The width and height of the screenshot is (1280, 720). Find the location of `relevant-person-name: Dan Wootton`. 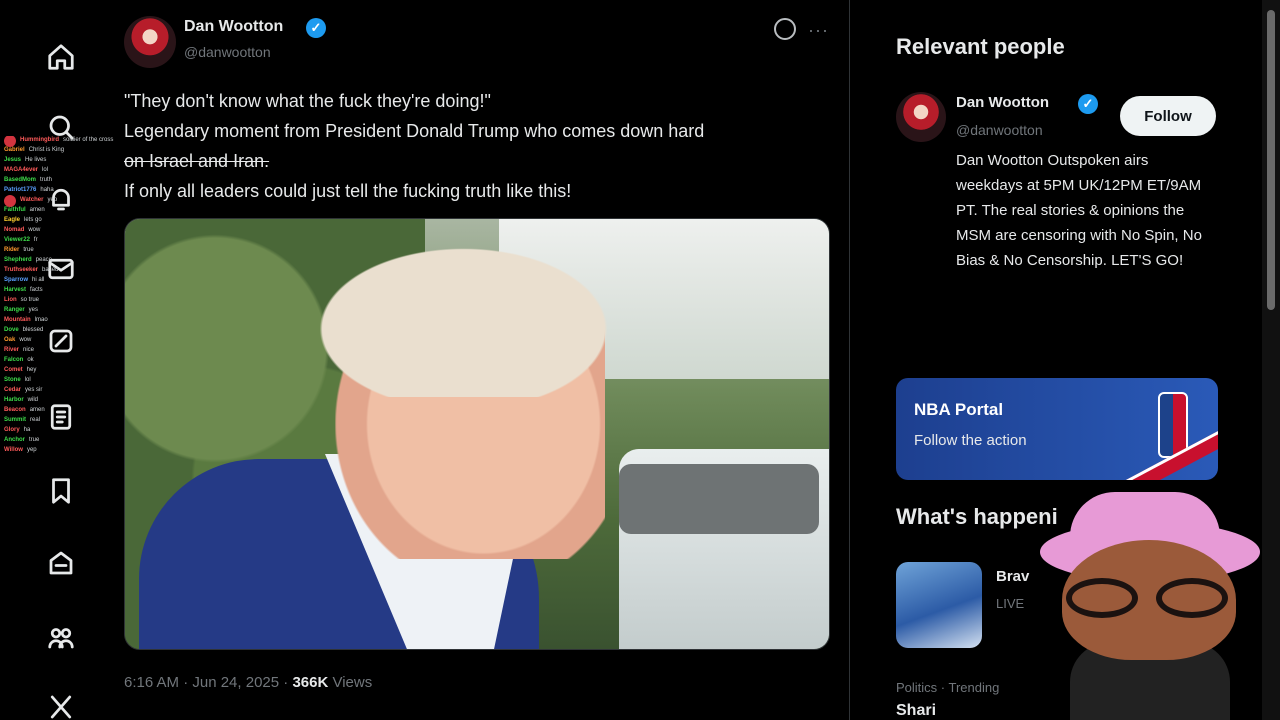

relevant-person-name: Dan Wootton is located at coordinates (1002, 102).